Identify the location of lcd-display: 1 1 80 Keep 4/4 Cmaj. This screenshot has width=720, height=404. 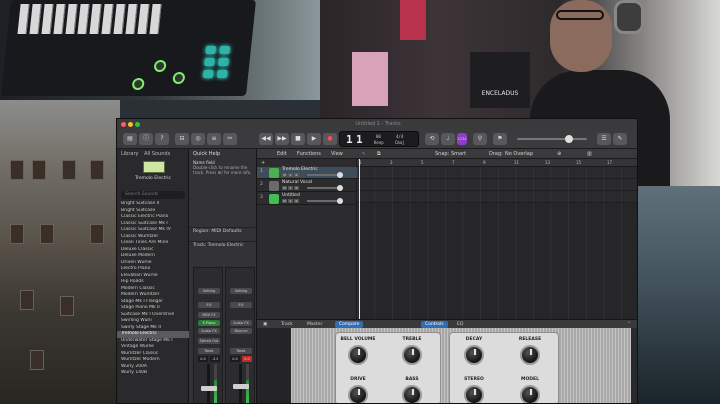
(379, 139).